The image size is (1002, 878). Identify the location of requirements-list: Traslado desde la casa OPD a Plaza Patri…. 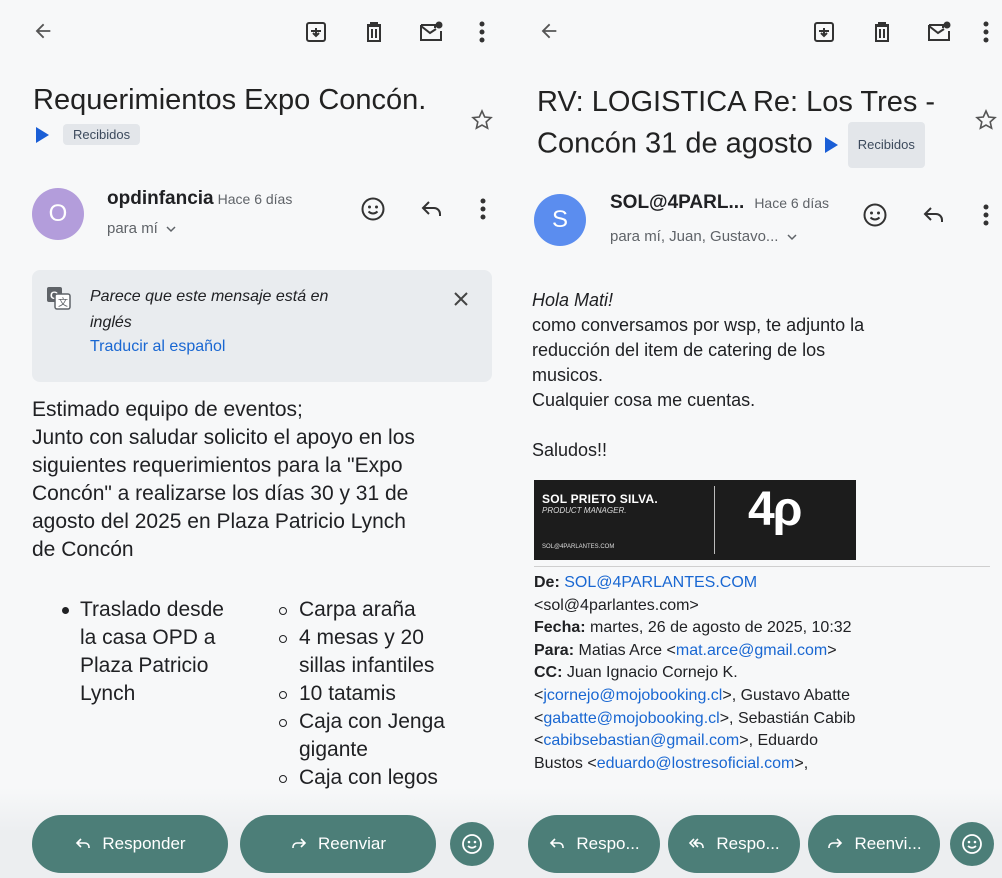
(143, 652).